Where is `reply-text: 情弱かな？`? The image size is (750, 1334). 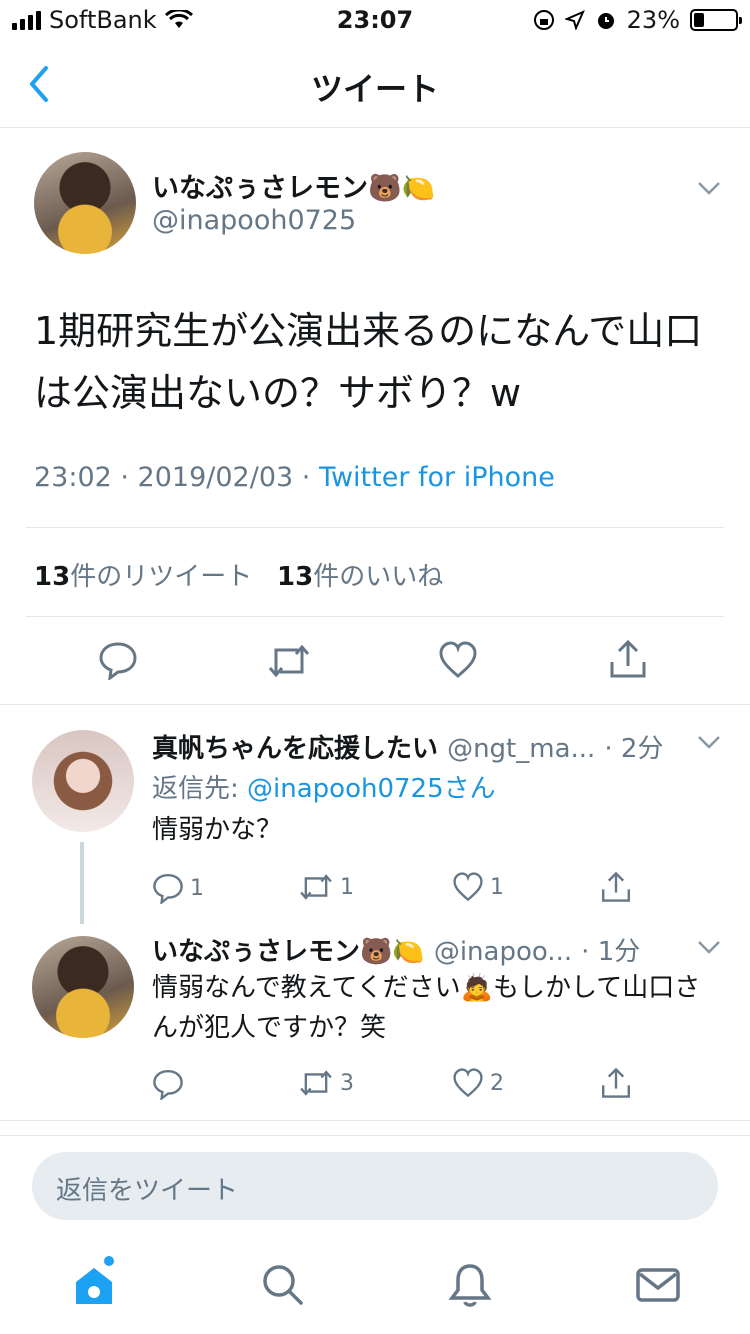 reply-text: 情弱かな？ is located at coordinates (217, 830).